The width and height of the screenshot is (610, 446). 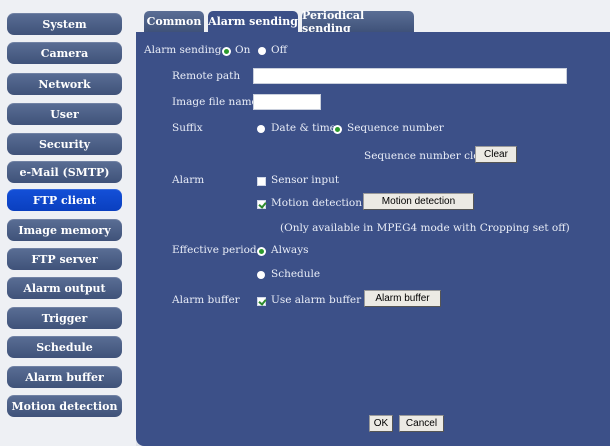 What do you see at coordinates (253, 21) in the screenshot?
I see `tab-alarm-sending: Alarm sending` at bounding box center [253, 21].